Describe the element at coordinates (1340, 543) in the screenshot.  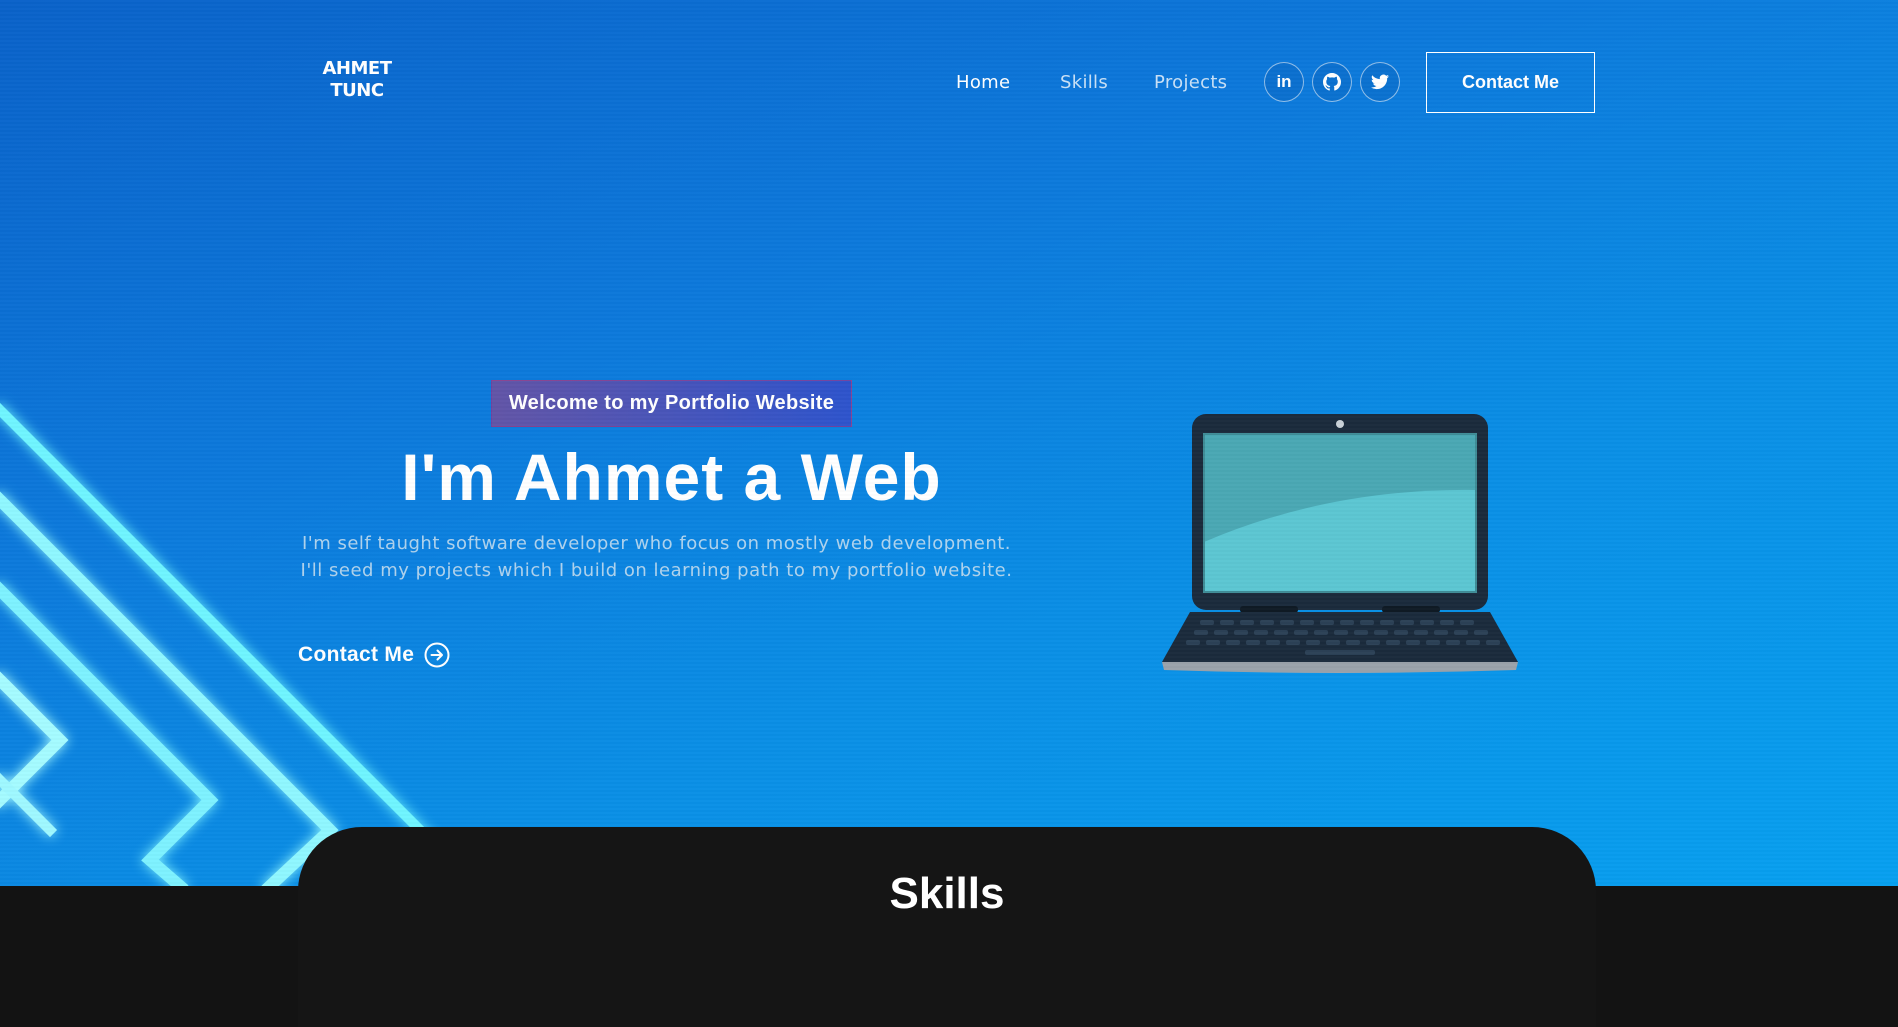
I see `laptop-illustration` at that location.